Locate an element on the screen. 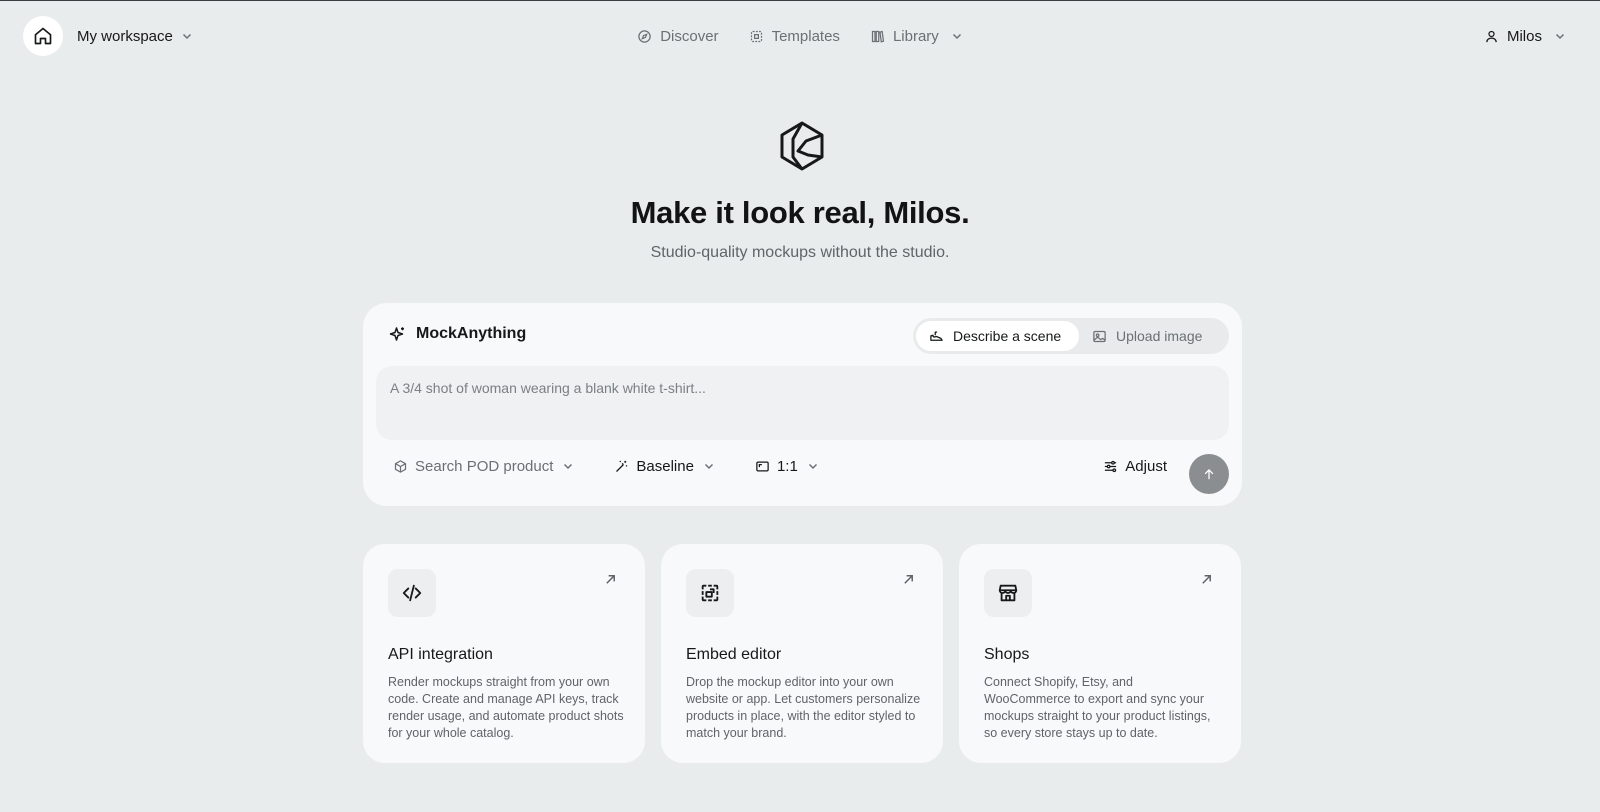 The image size is (1600, 812). mode-toggle: Describe a scene Upload image is located at coordinates (1071, 336).